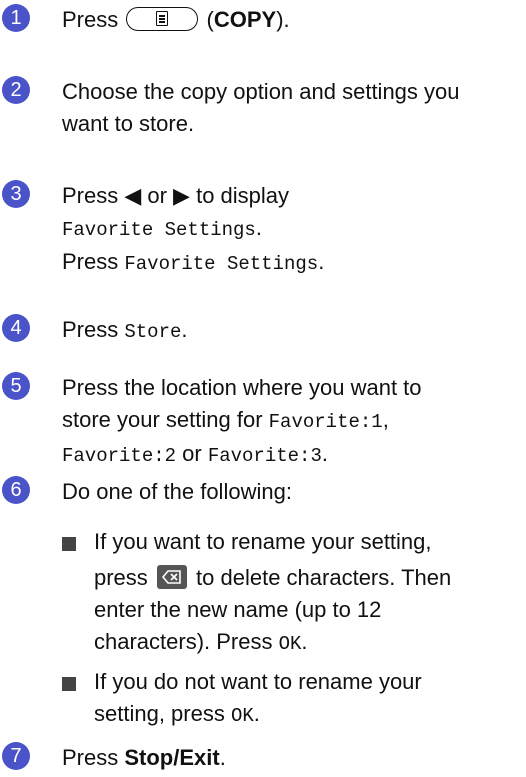 This screenshot has height=777, width=526. I want to click on step-number: 1, so click(16, 18).